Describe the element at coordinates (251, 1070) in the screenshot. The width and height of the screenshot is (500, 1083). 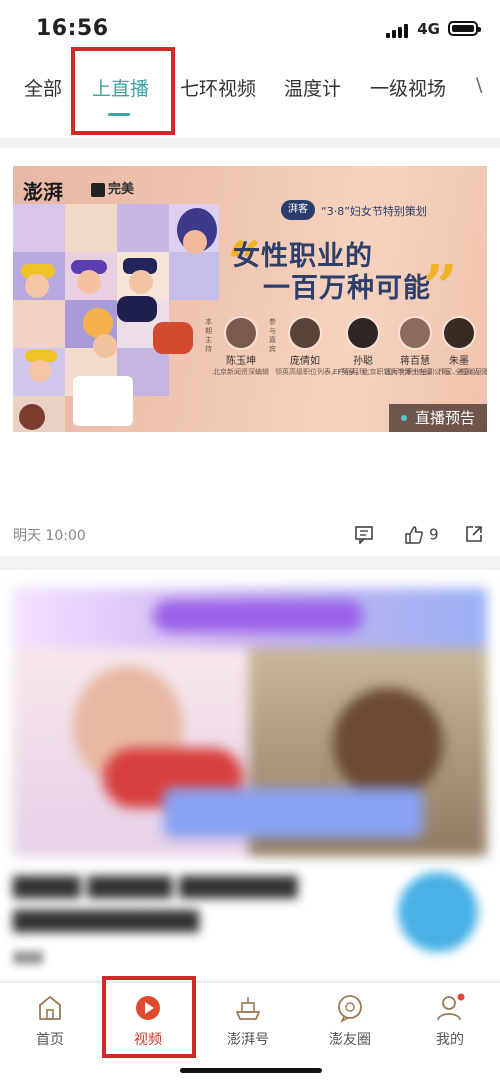
I see `home-indicator` at that location.